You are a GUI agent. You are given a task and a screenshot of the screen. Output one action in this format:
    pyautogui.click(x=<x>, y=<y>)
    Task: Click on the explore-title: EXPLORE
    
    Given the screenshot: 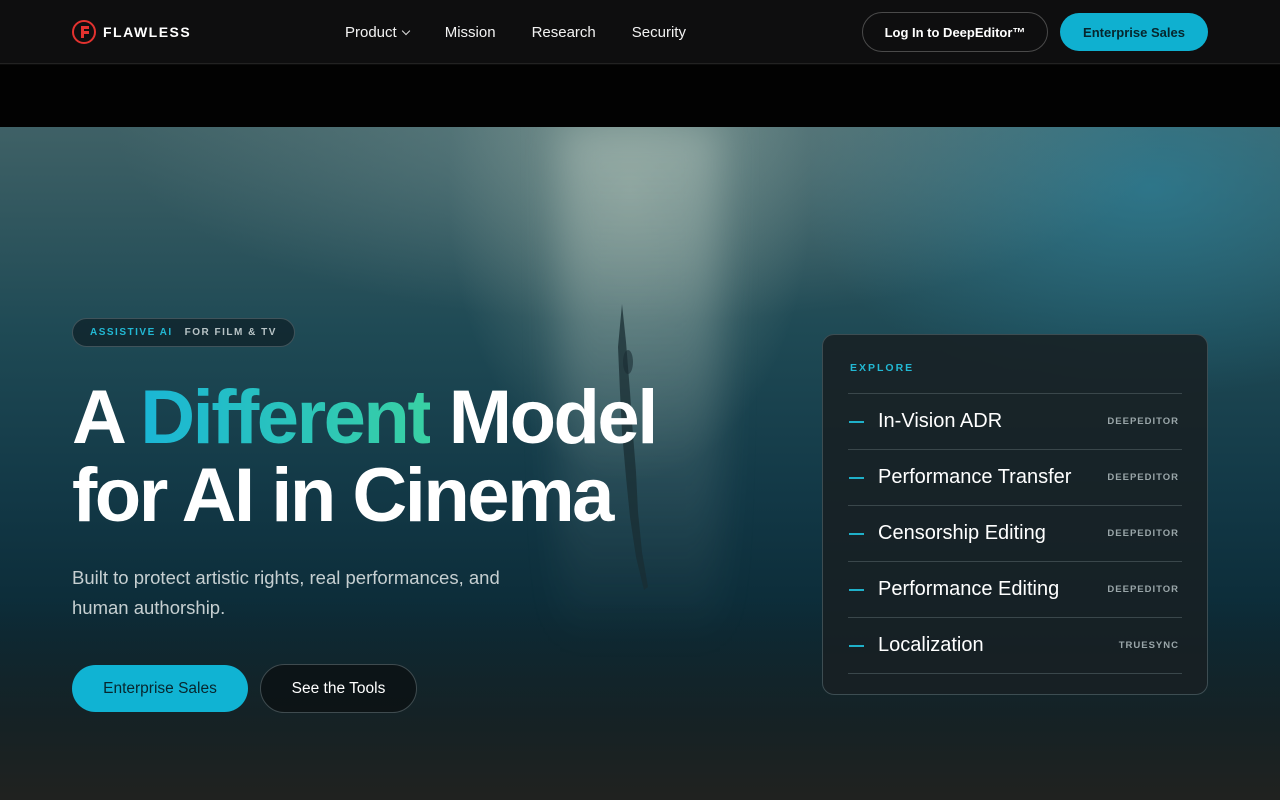 What is the action you would take?
    pyautogui.click(x=882, y=368)
    